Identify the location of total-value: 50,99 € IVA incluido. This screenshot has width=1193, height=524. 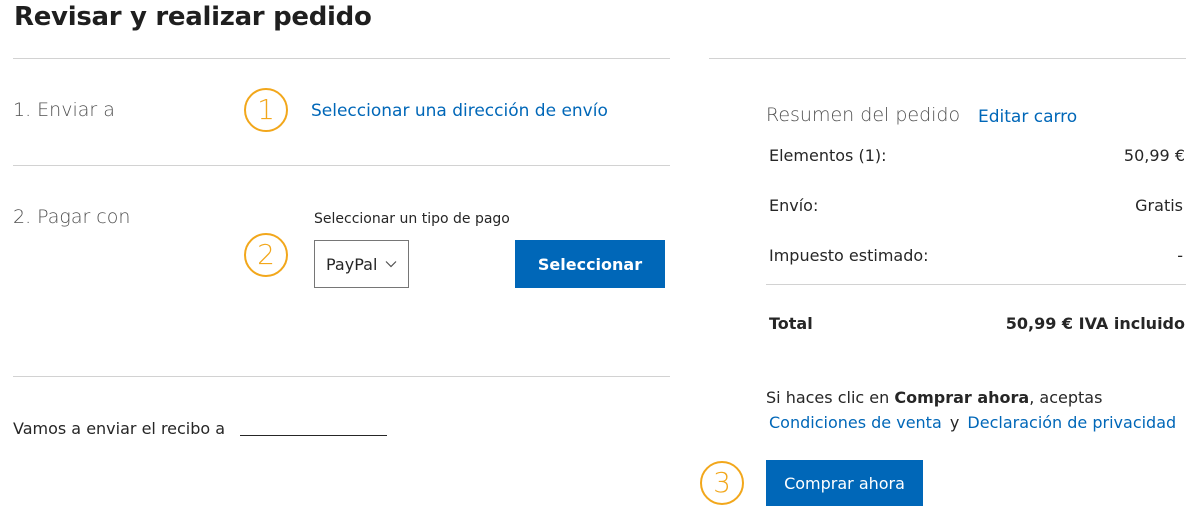
(1095, 323).